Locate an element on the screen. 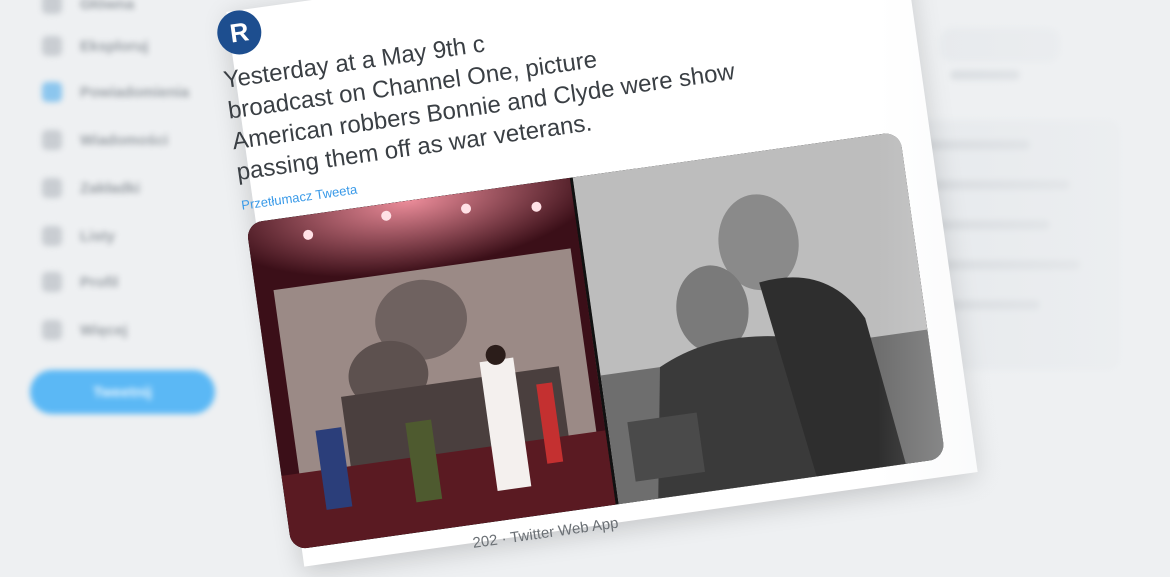  more-icon is located at coordinates (52, 330).